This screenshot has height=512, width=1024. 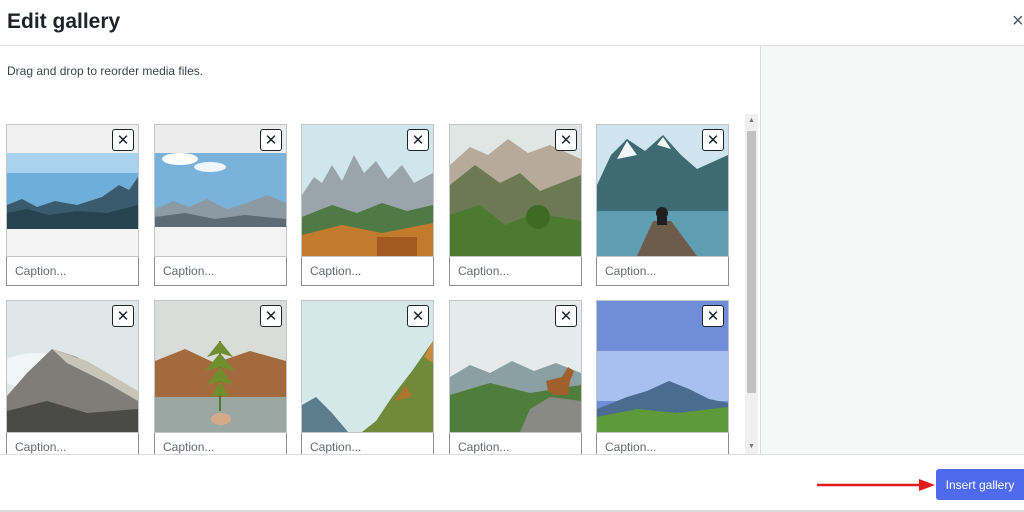 What do you see at coordinates (751, 447) in the screenshot?
I see `scroll-down-icon: ▼` at bounding box center [751, 447].